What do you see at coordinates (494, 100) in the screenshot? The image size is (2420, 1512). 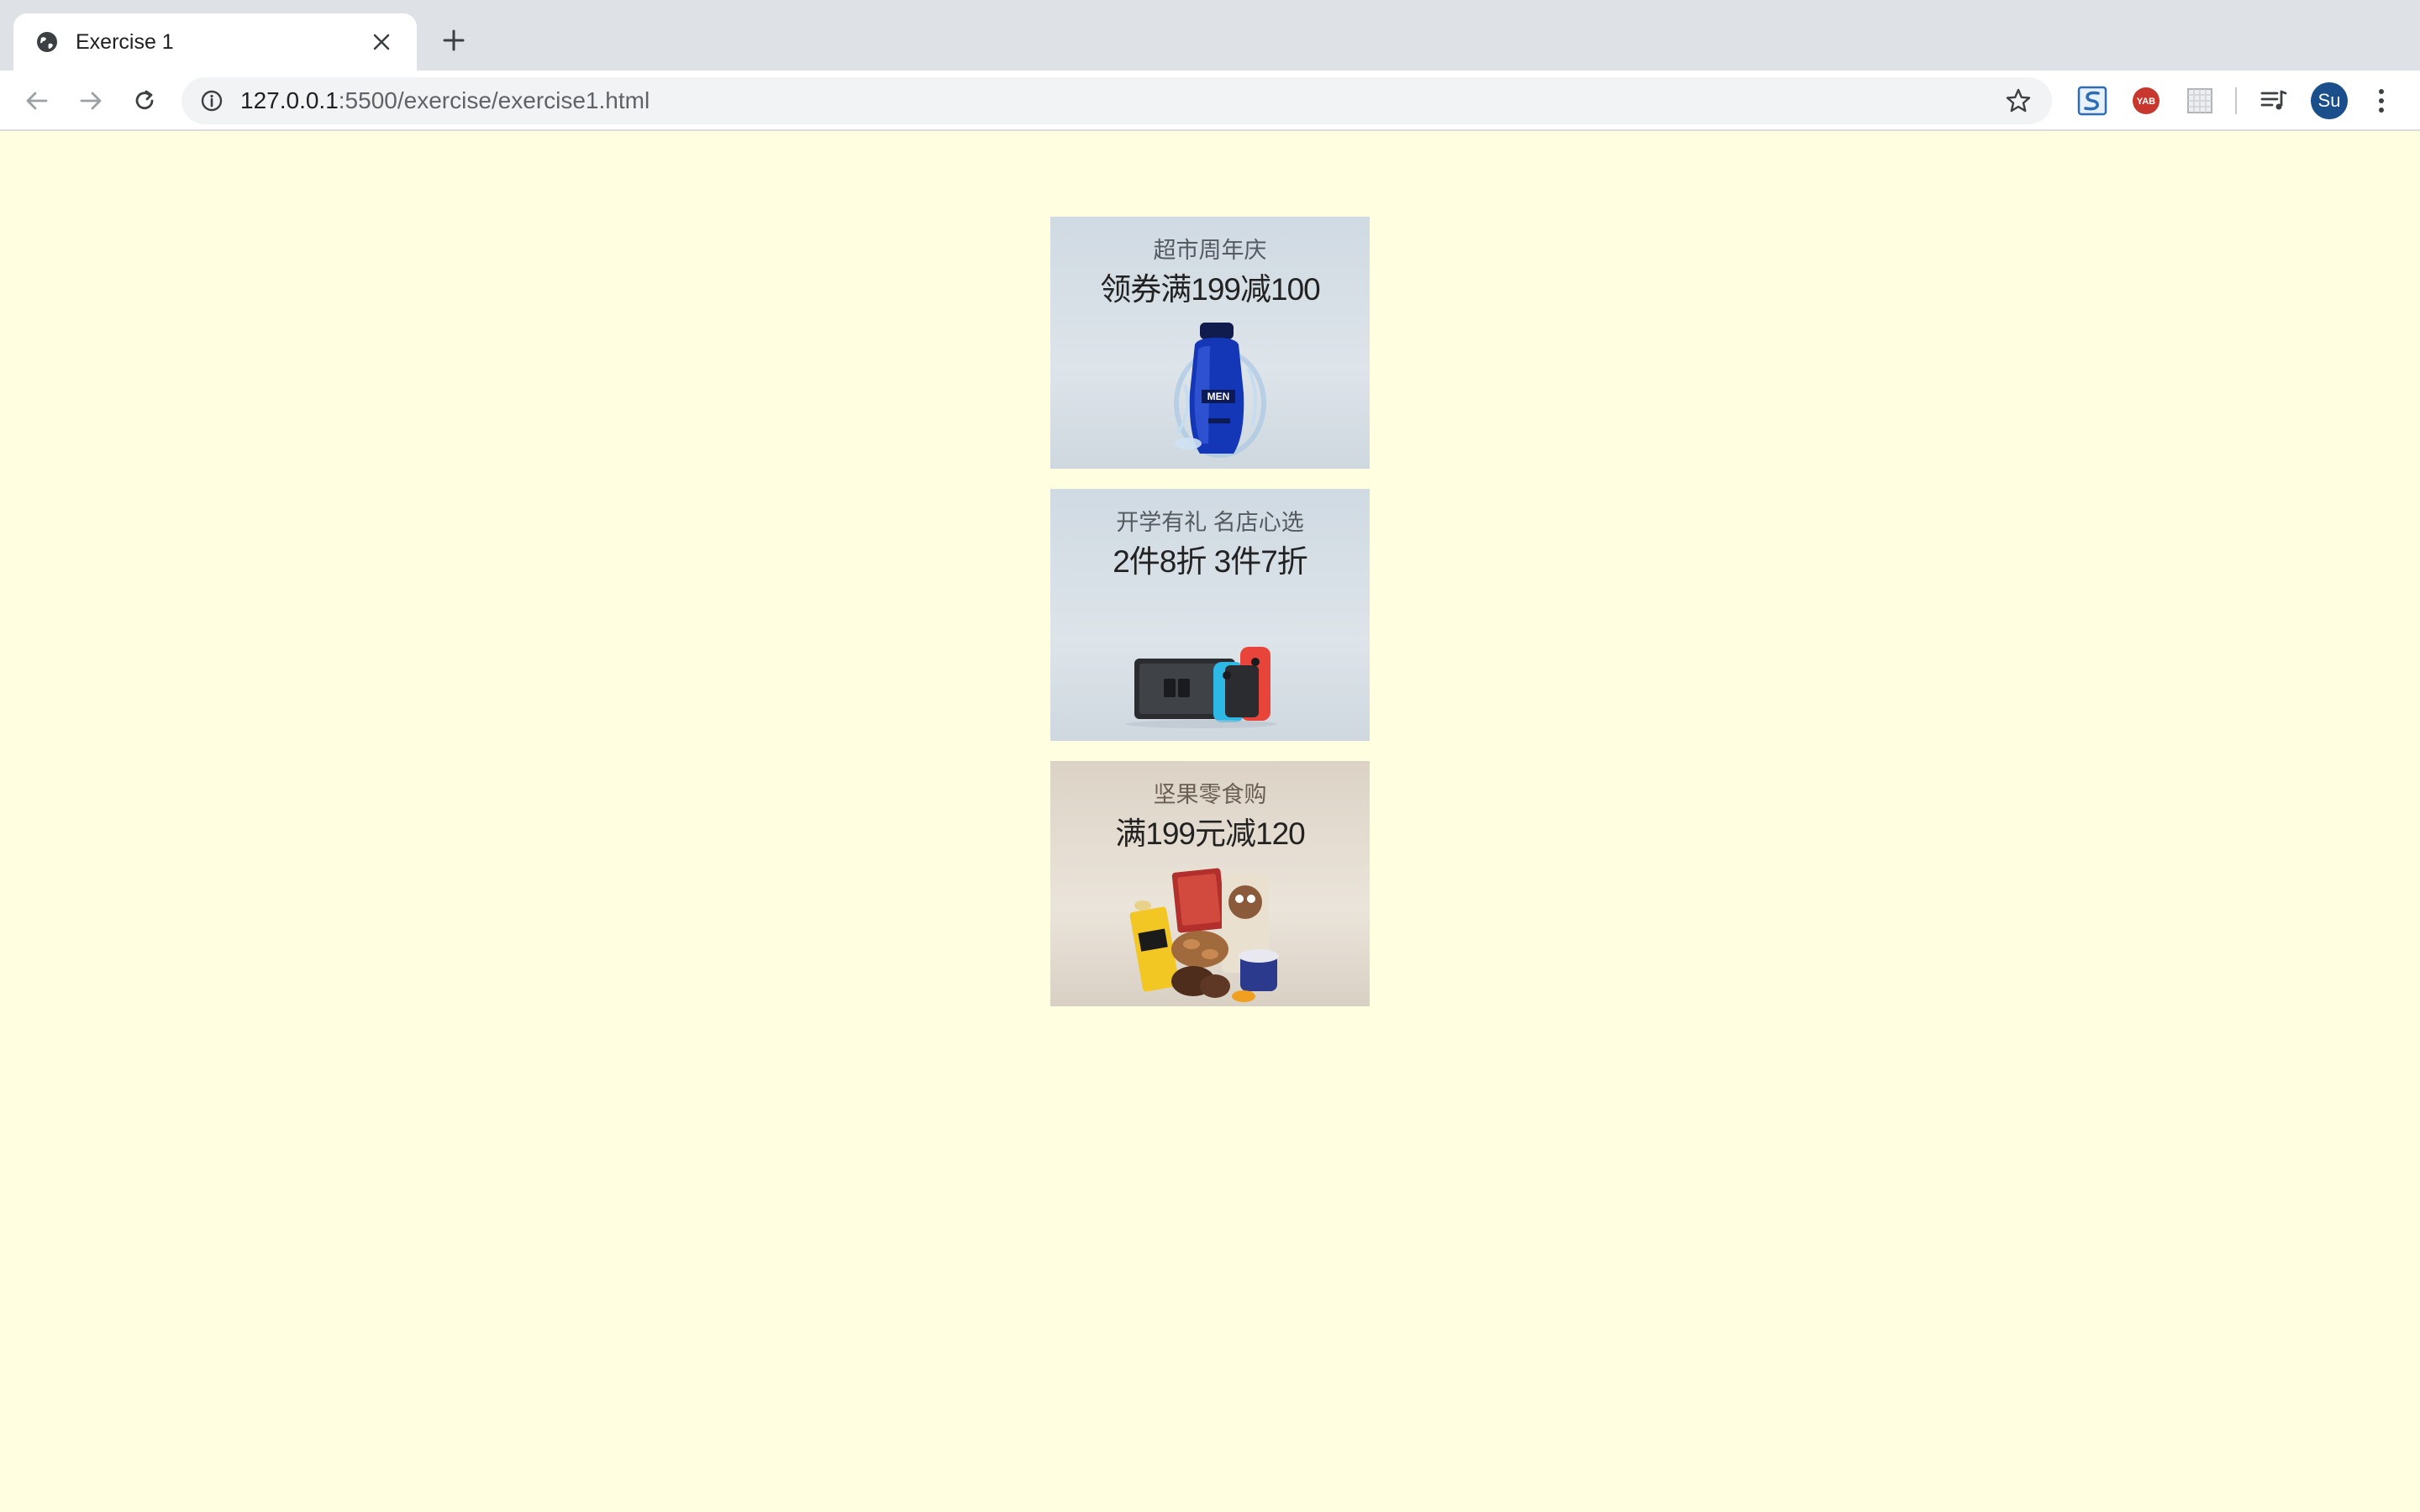 I see `url-path: :5500/exercise/exercise1.html` at bounding box center [494, 100].